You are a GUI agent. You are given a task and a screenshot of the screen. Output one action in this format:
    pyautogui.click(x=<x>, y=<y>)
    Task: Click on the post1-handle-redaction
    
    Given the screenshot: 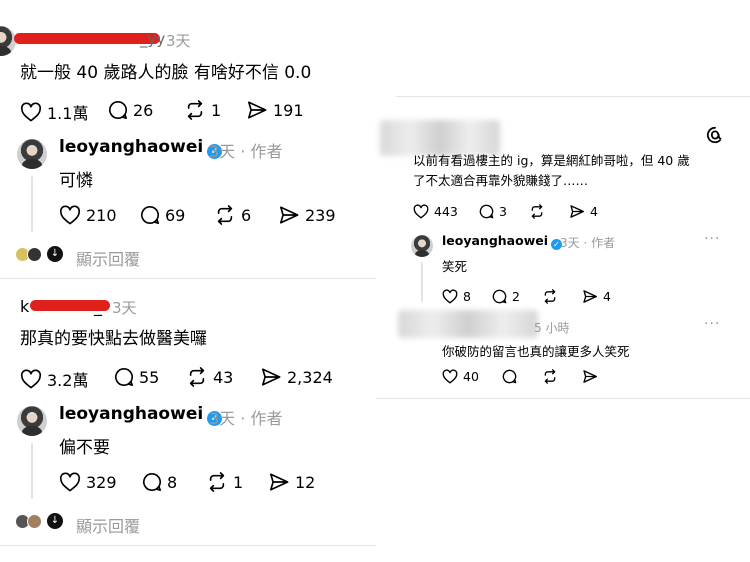 What is the action you would take?
    pyautogui.click(x=87, y=38)
    